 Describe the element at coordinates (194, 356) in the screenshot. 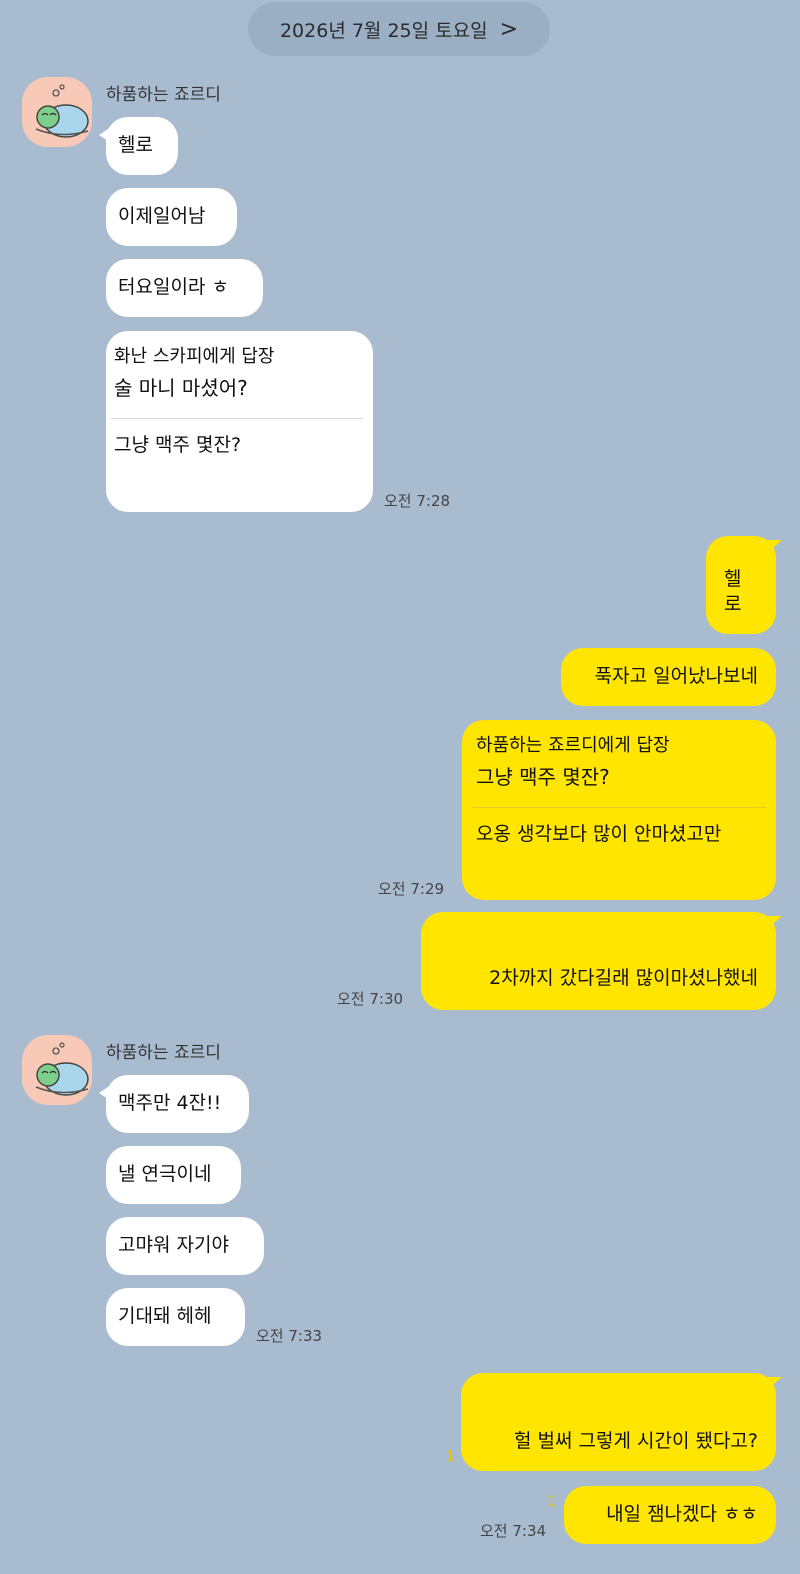

I see `reply-title: 화난 스카피에게 답장` at that location.